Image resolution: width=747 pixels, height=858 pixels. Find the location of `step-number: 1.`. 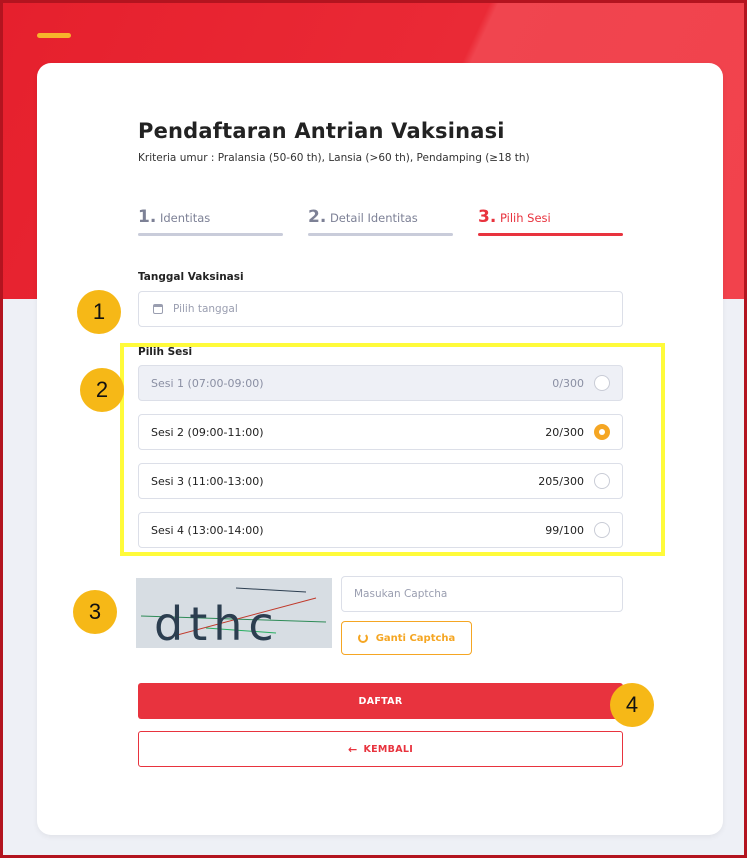

step-number: 1. is located at coordinates (147, 217).